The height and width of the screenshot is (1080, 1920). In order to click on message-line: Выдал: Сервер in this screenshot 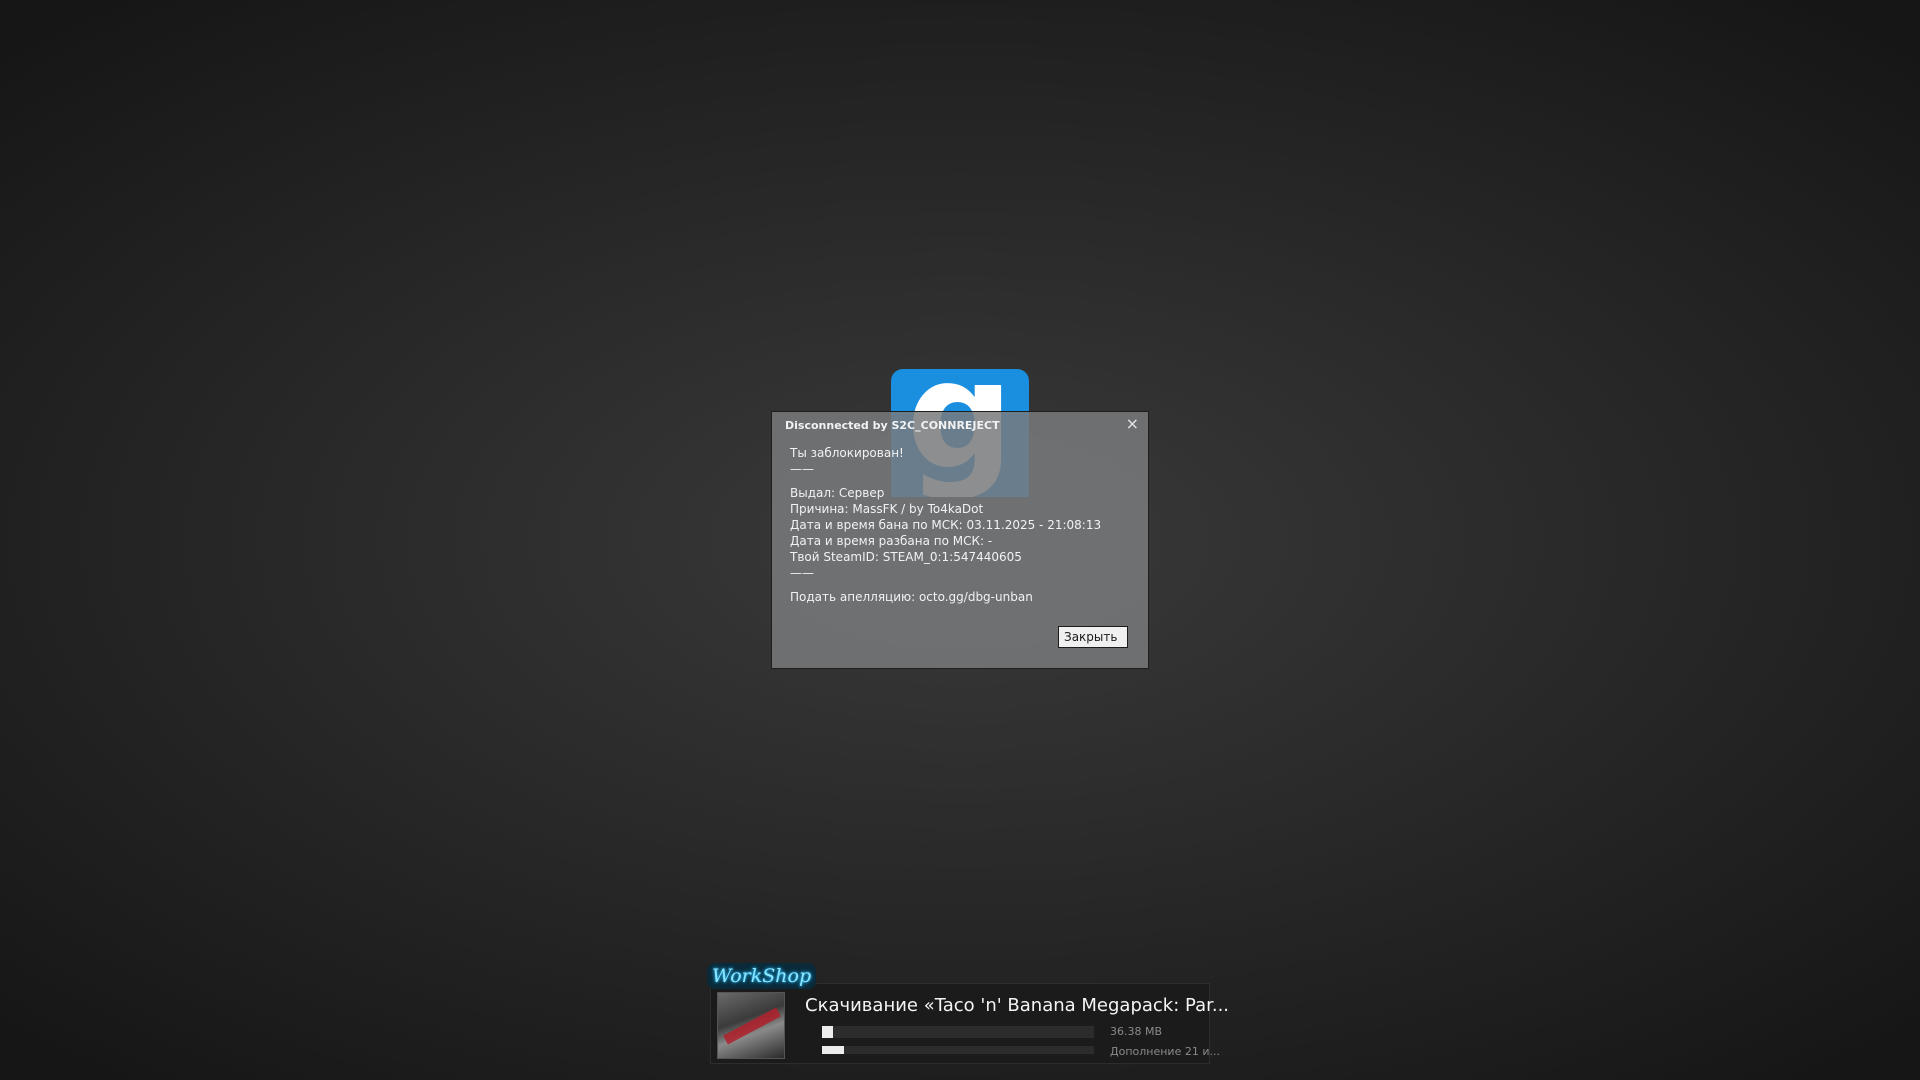, I will do `click(837, 493)`.